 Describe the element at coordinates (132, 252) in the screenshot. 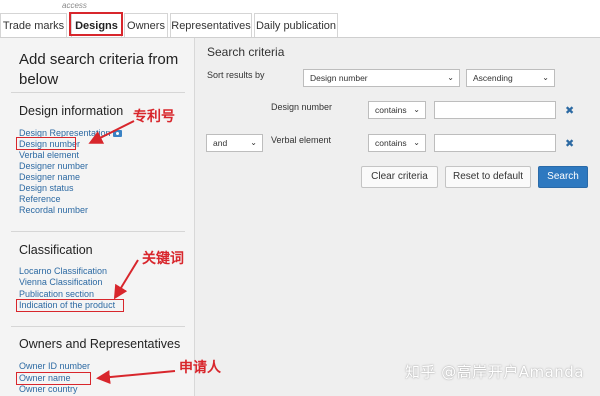

I see `annotation-arrows` at that location.